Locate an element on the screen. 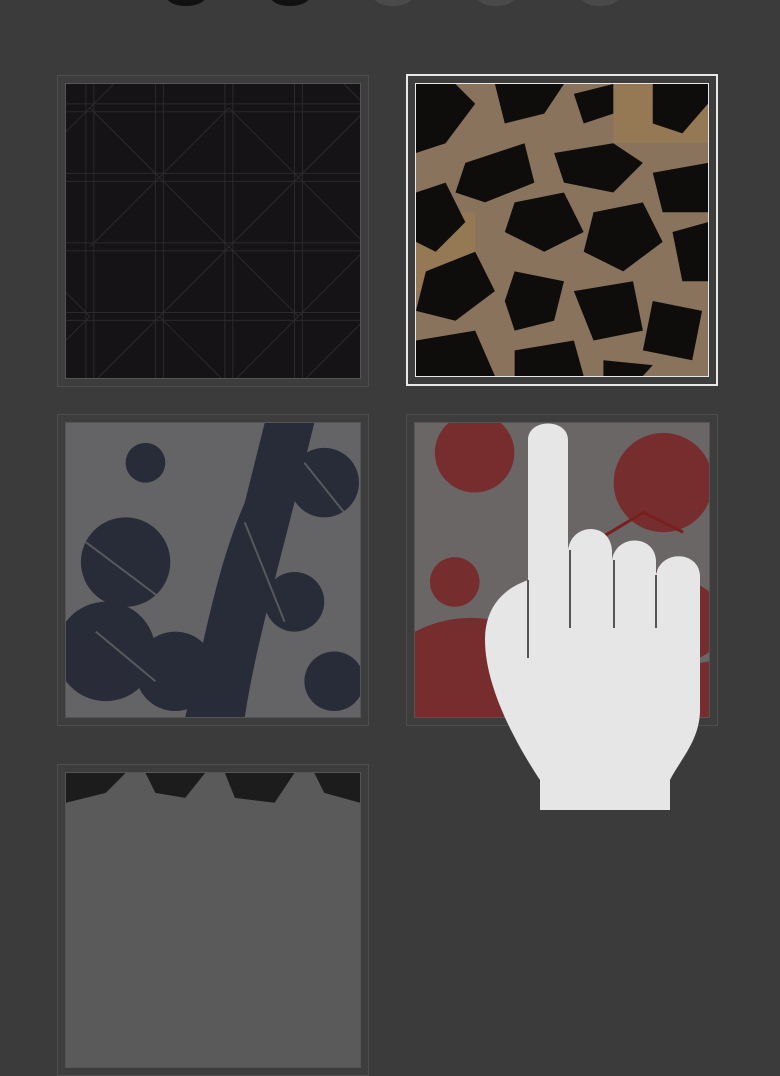  pattern-tile-brush is located at coordinates (213, 920).